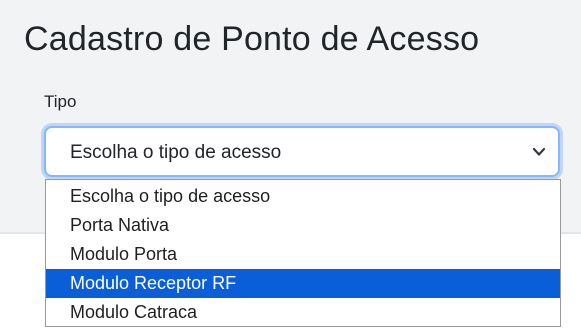  I want to click on tipo-label: Tipo, so click(60, 101).